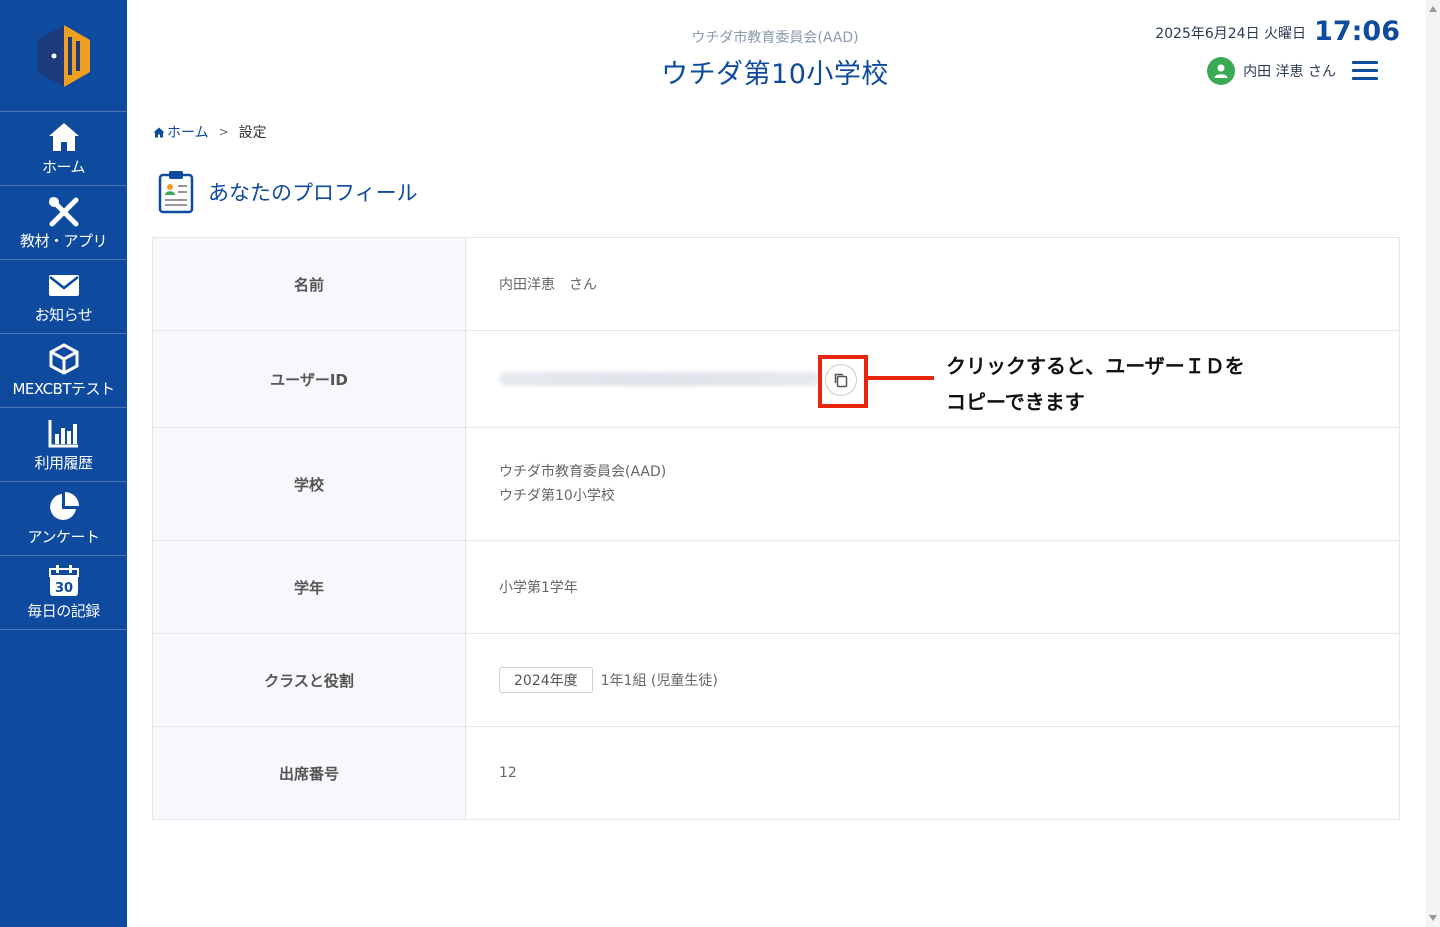 This screenshot has height=927, width=1440. Describe the element at coordinates (843, 381) in the screenshot. I see `highlight-box` at that location.